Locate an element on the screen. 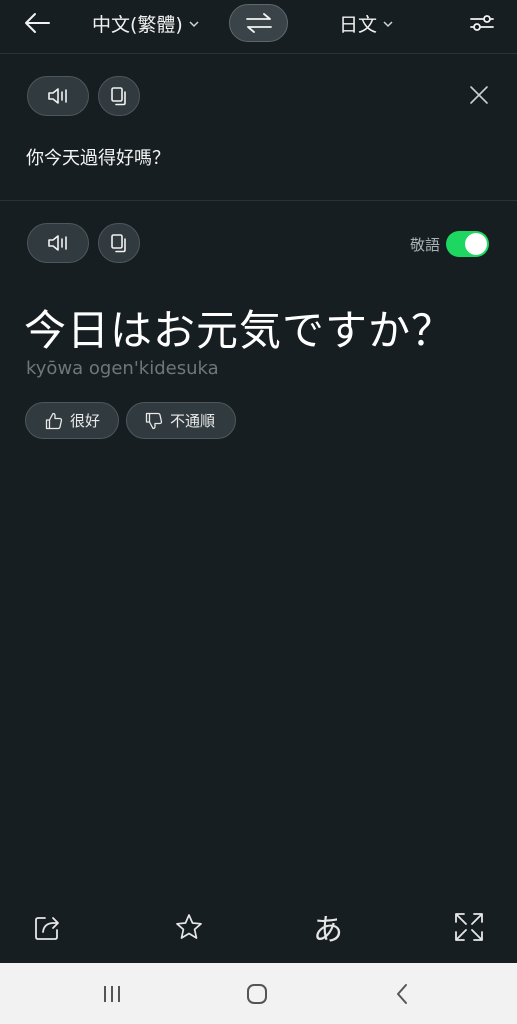 The image size is (517, 1024). source-language-selector: 中文(繁體) is located at coordinates (145, 23).